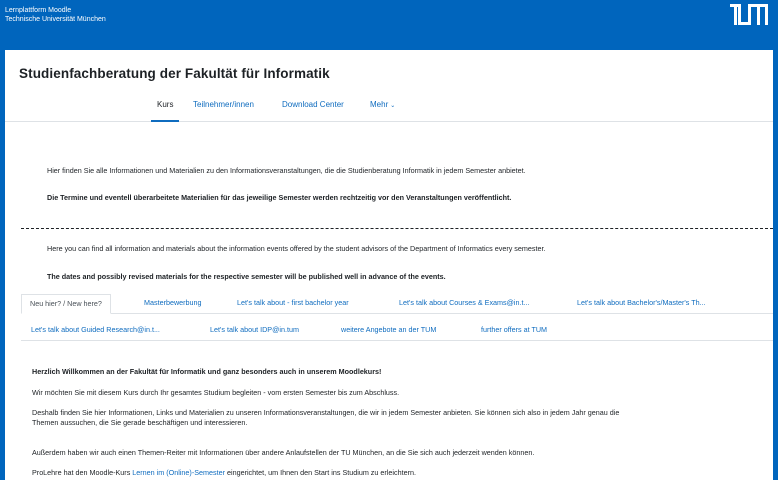 The image size is (778, 480). What do you see at coordinates (55, 19) in the screenshot?
I see `brand-line-2: Technische Universität München` at bounding box center [55, 19].